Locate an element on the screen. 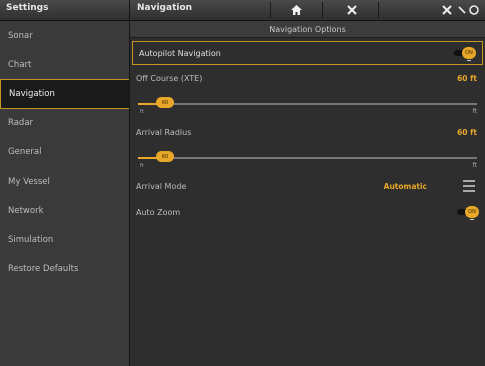 The height and width of the screenshot is (366, 485). sidebar-item-chart: Chart is located at coordinates (64, 64).